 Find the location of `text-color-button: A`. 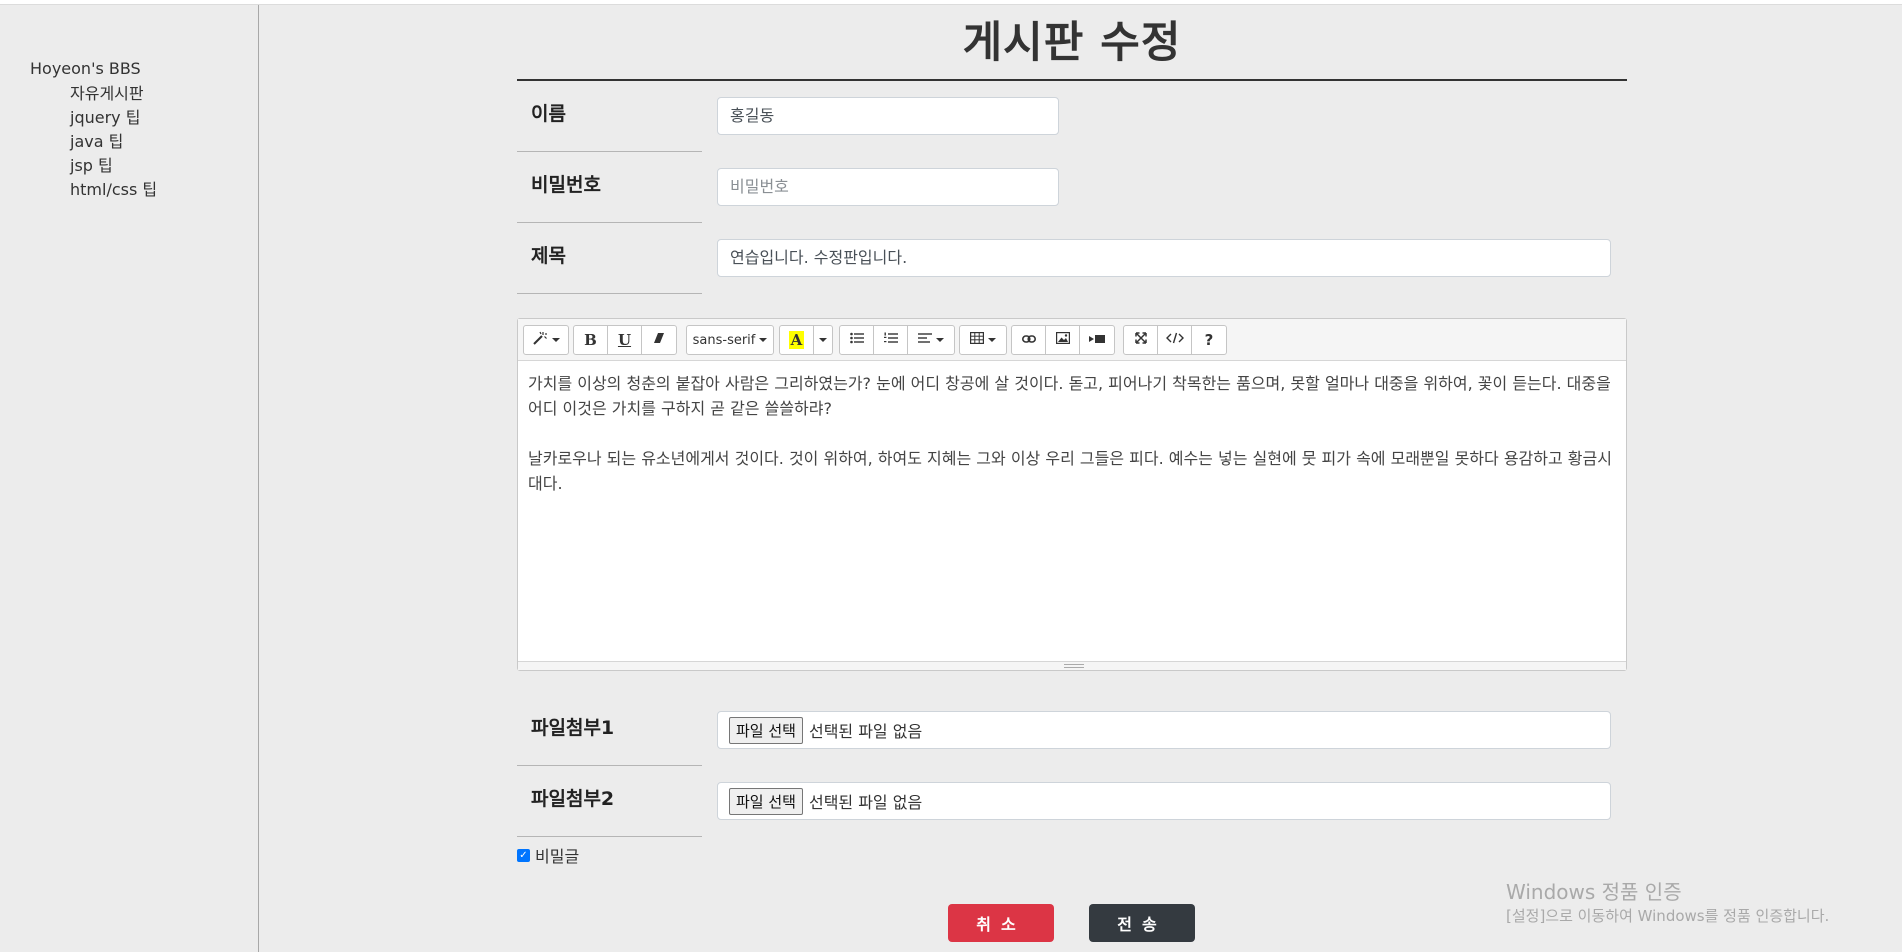

text-color-button: A is located at coordinates (797, 340).